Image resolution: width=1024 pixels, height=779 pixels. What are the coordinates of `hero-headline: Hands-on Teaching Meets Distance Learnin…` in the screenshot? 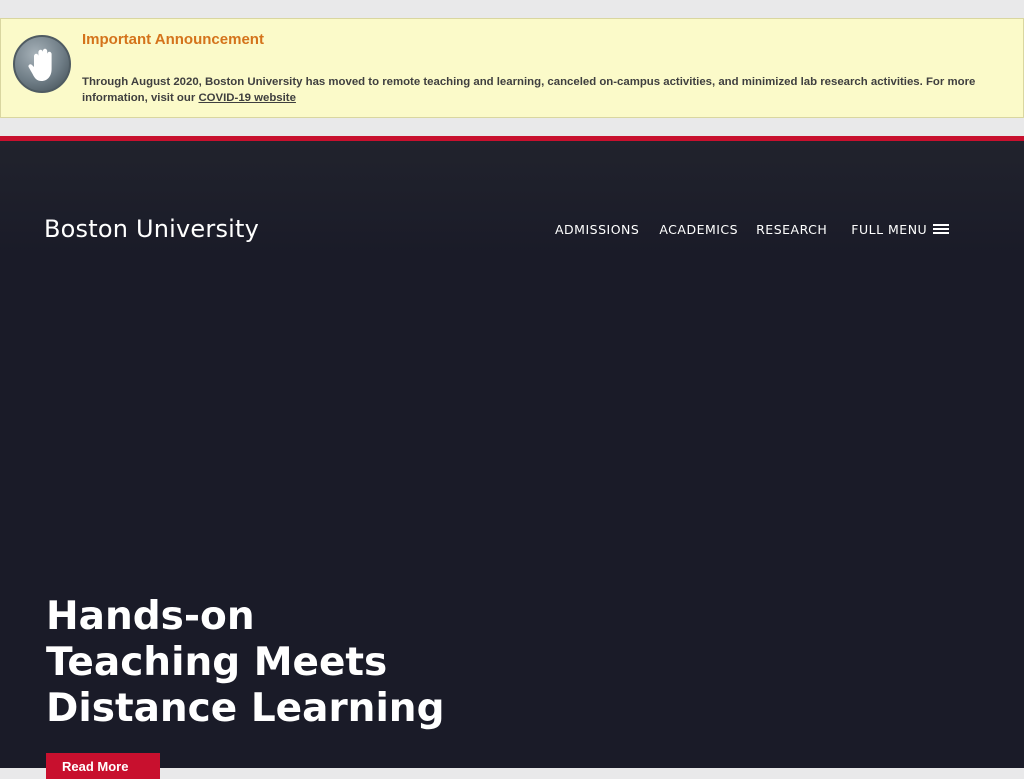 It's located at (245, 662).